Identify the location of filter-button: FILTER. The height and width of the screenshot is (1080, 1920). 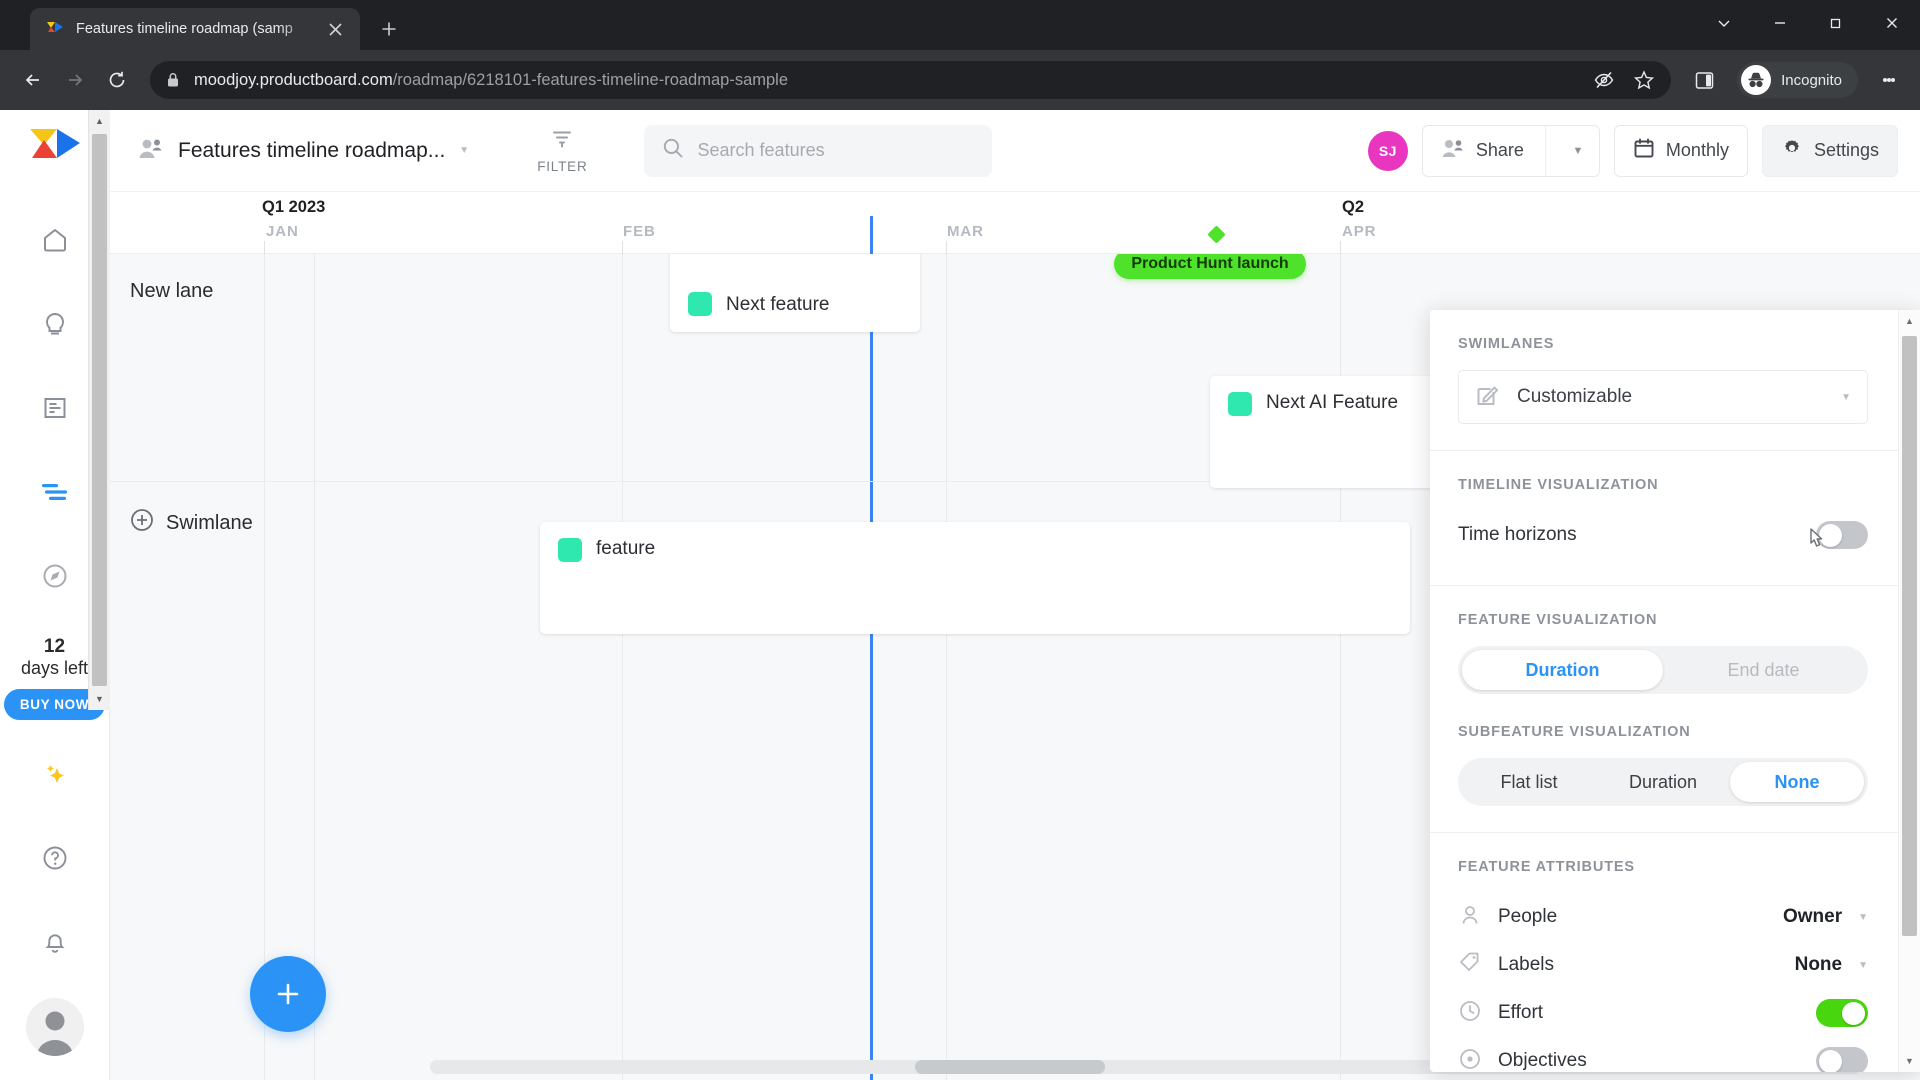
(562, 150).